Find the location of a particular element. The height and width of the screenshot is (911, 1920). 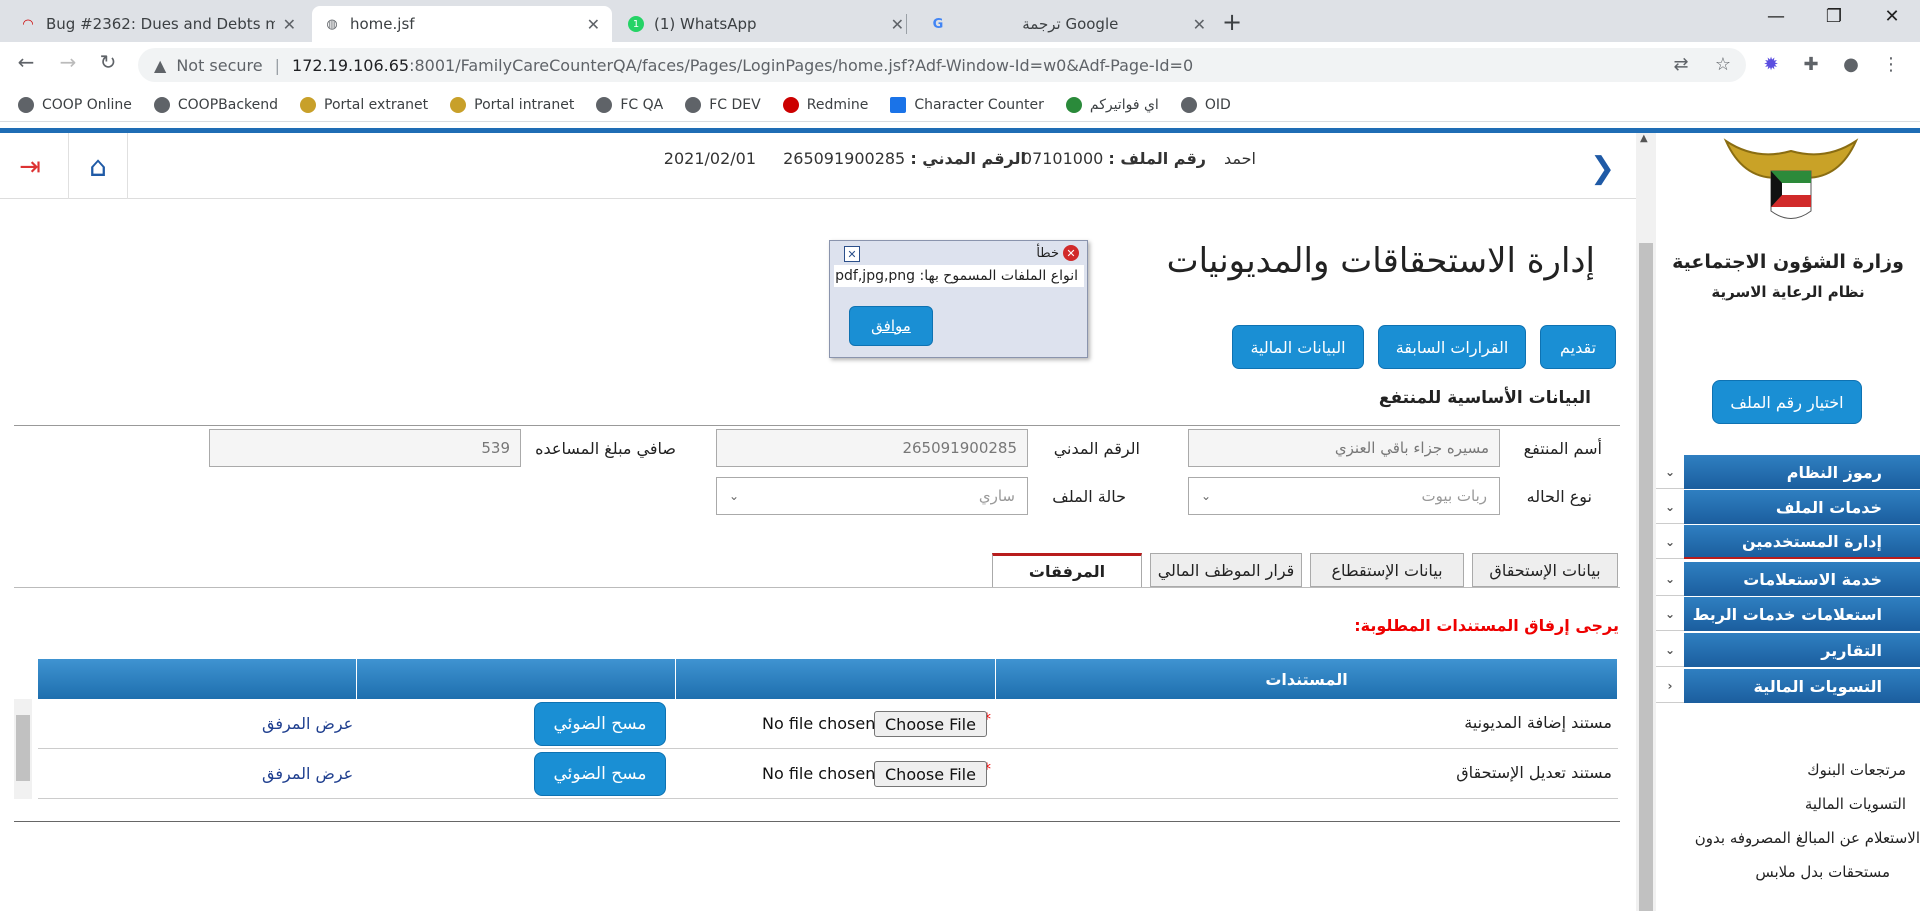

minimize-icon: — is located at coordinates (1776, 16).